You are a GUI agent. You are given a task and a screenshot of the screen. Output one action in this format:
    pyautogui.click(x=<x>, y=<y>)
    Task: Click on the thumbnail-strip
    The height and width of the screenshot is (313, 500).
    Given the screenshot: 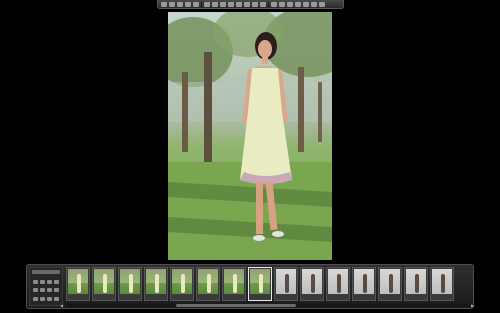 What is the action you would take?
    pyautogui.click(x=268, y=285)
    